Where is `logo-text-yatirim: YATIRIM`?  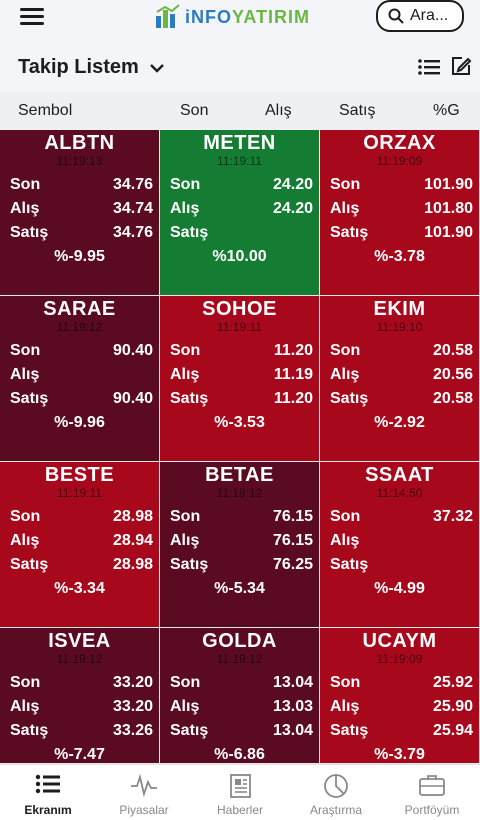
logo-text-yatirim: YATIRIM is located at coordinates (271, 16).